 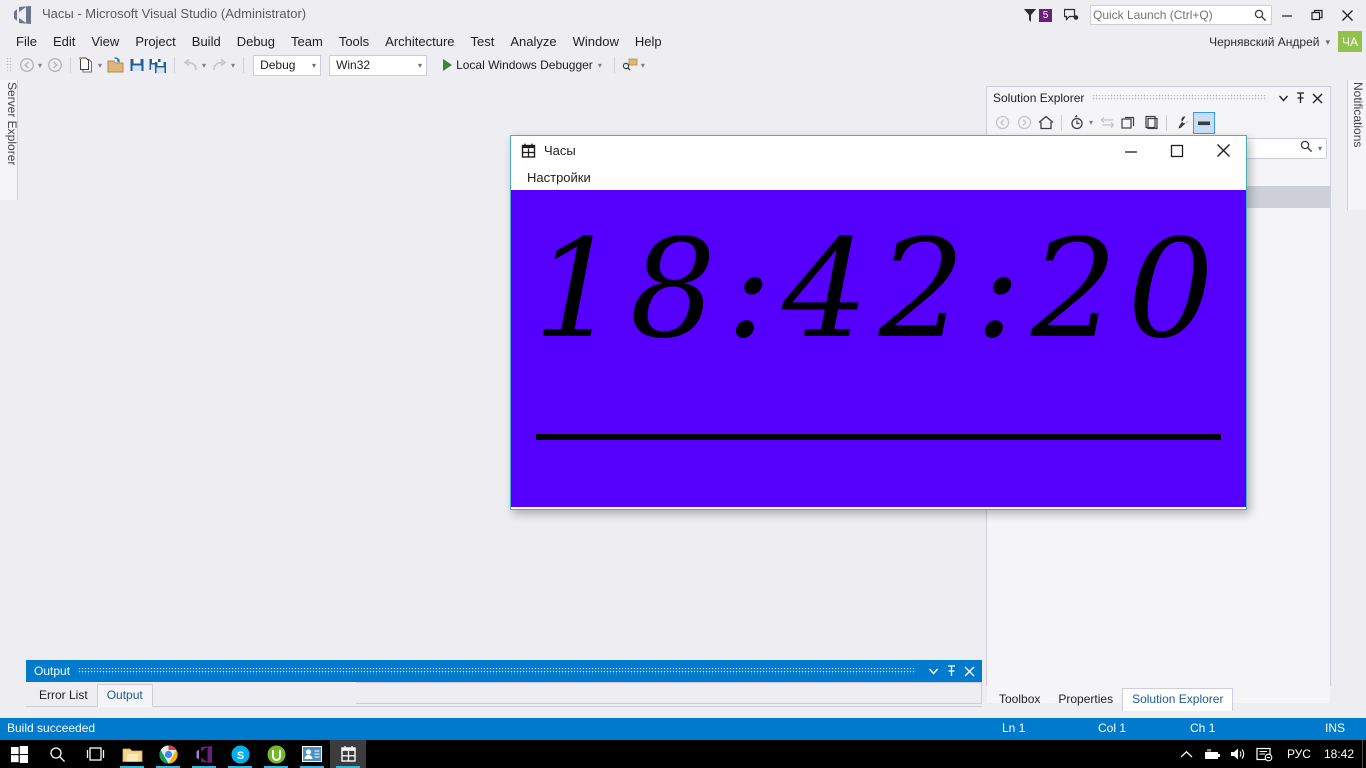 I want to click on menu-item-build: Build, so click(x=206, y=41).